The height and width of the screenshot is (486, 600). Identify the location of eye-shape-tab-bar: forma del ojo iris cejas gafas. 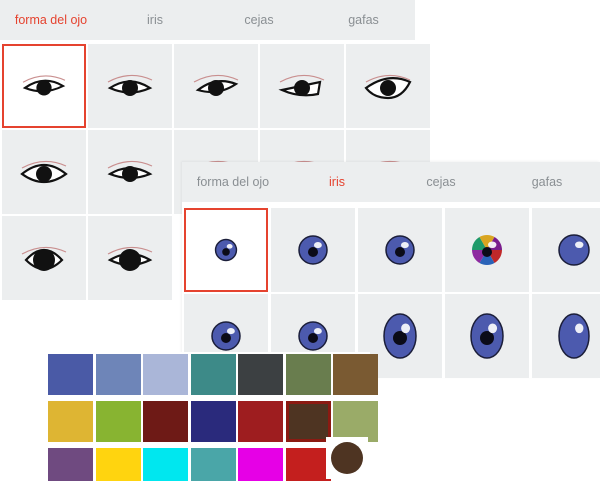
(207, 20).